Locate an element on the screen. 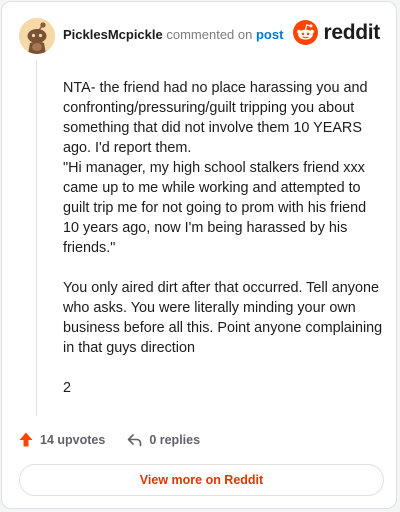  snoo-avatar-icon is located at coordinates (37, 36).